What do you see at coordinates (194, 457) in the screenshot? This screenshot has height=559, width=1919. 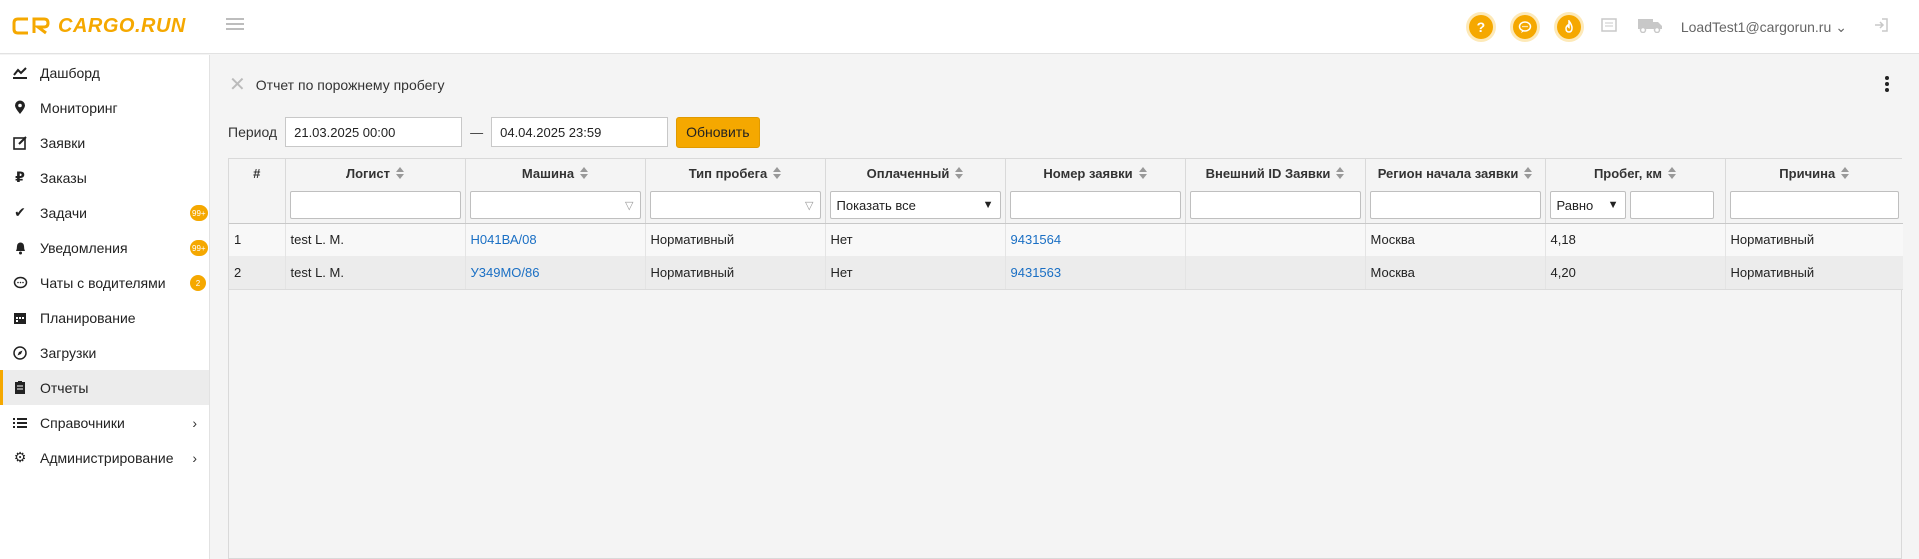 I see `chevron-right-icon: ›` at bounding box center [194, 457].